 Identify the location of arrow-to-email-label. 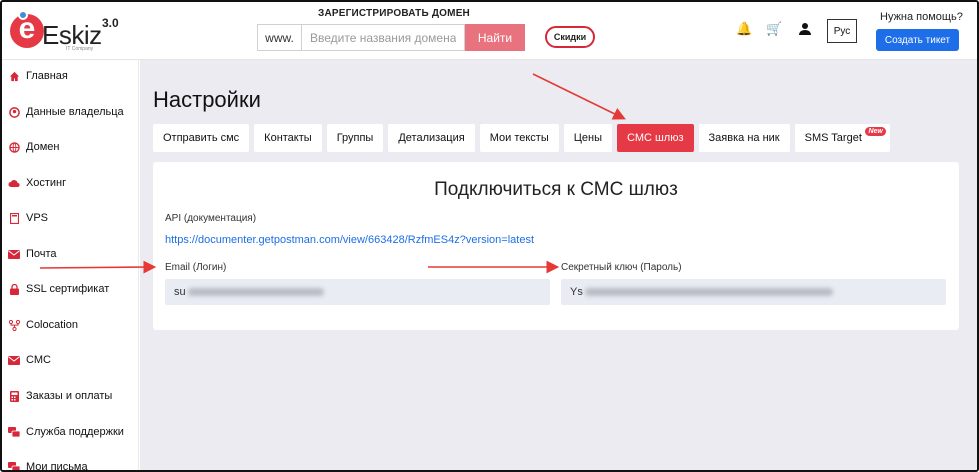
(98, 267).